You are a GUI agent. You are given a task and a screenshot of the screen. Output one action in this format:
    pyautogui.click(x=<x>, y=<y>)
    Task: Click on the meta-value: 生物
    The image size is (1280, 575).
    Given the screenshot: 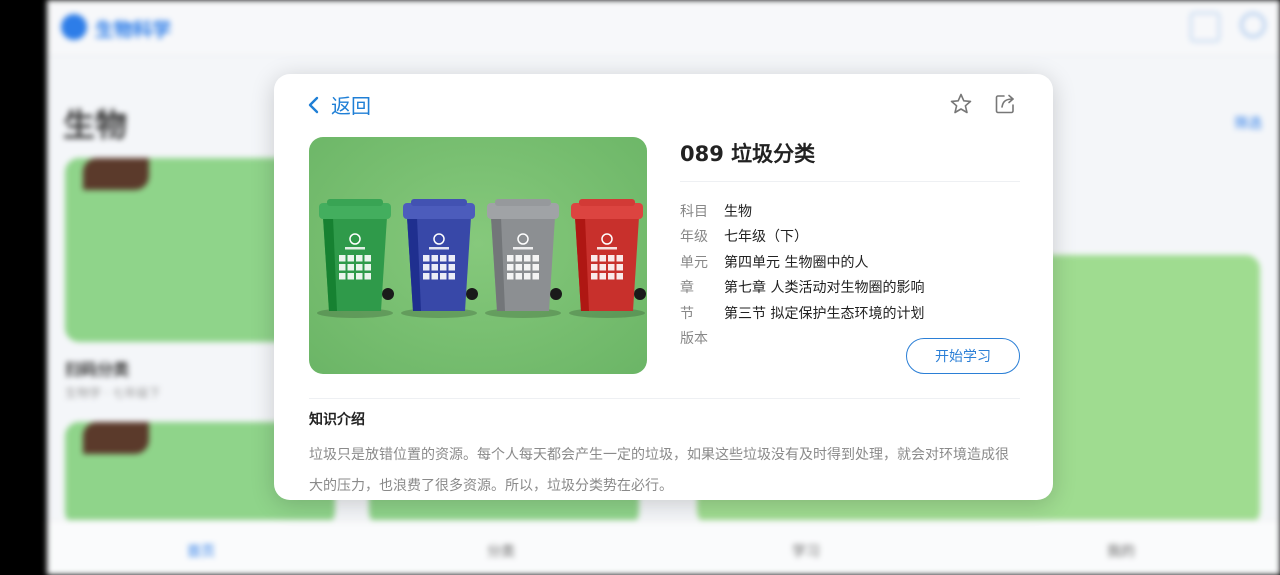 What is the action you would take?
    pyautogui.click(x=738, y=211)
    